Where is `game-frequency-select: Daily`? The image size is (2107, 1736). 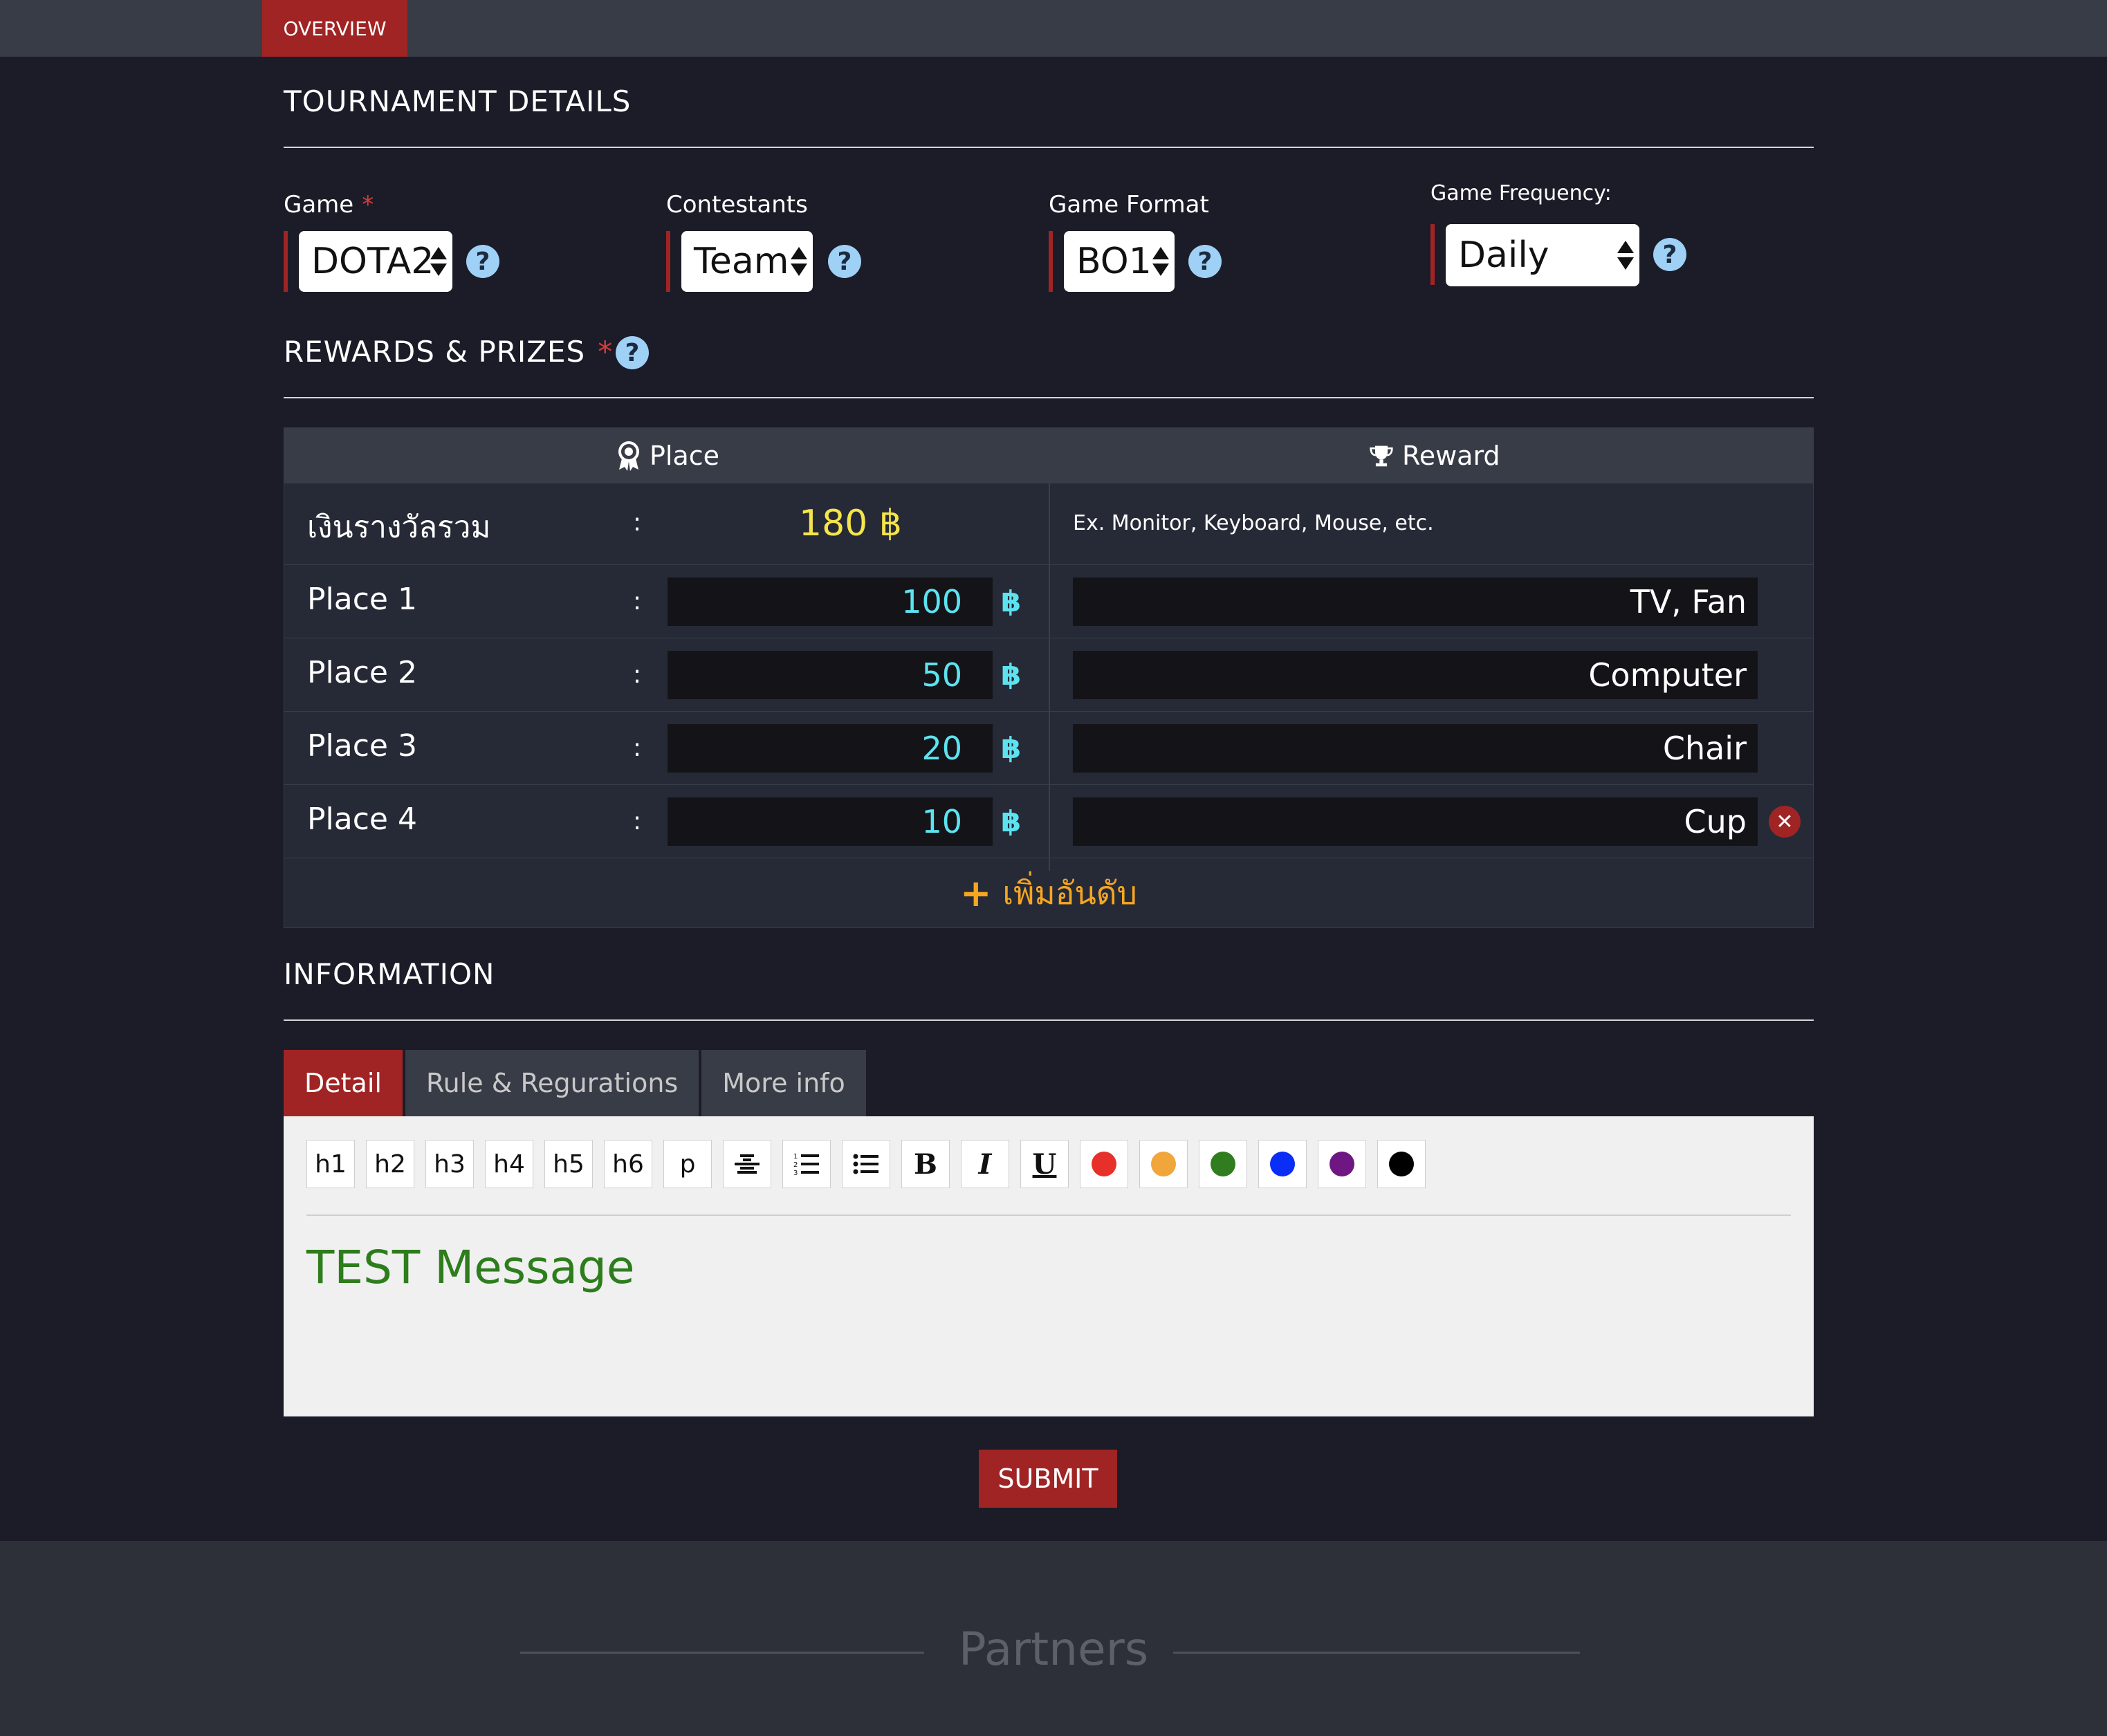 game-frequency-select: Daily is located at coordinates (1542, 255).